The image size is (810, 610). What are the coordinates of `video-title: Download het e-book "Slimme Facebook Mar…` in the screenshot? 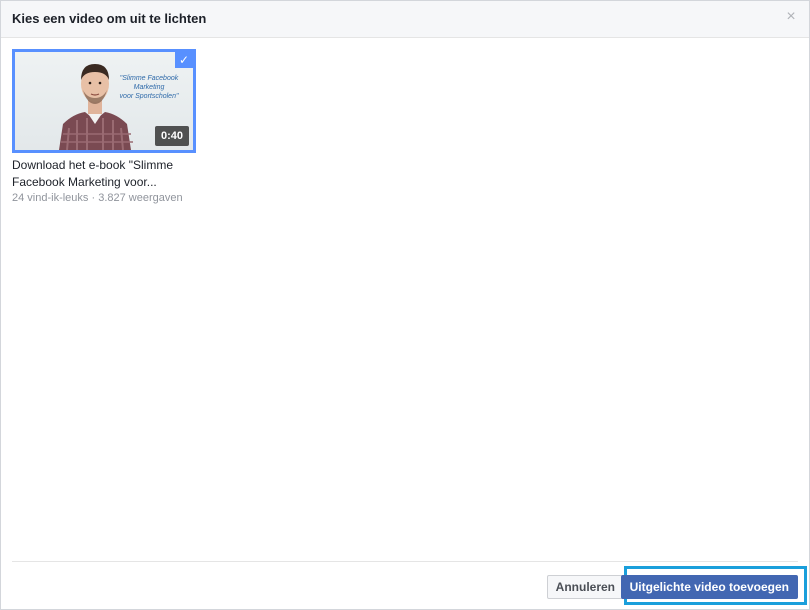 It's located at (93, 173).